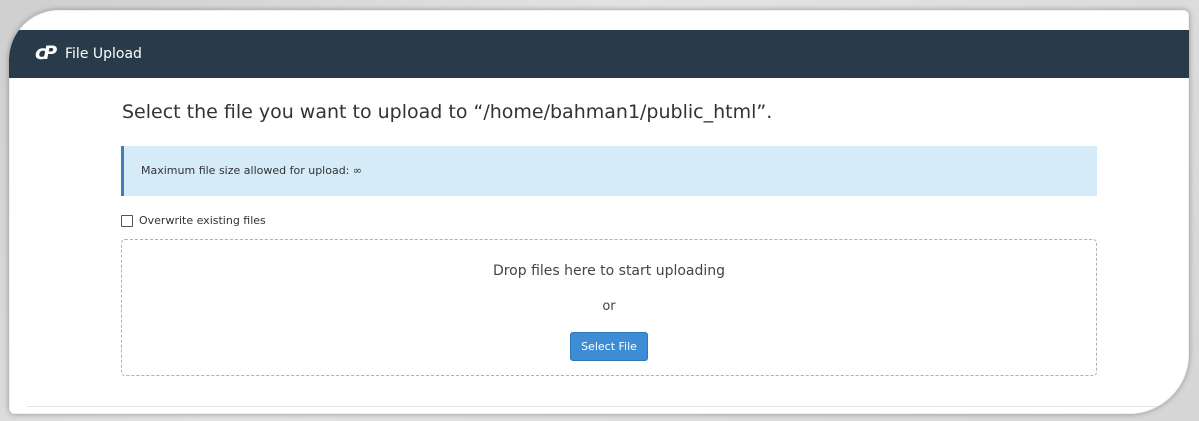  I want to click on select-file-button: Select File, so click(609, 346).